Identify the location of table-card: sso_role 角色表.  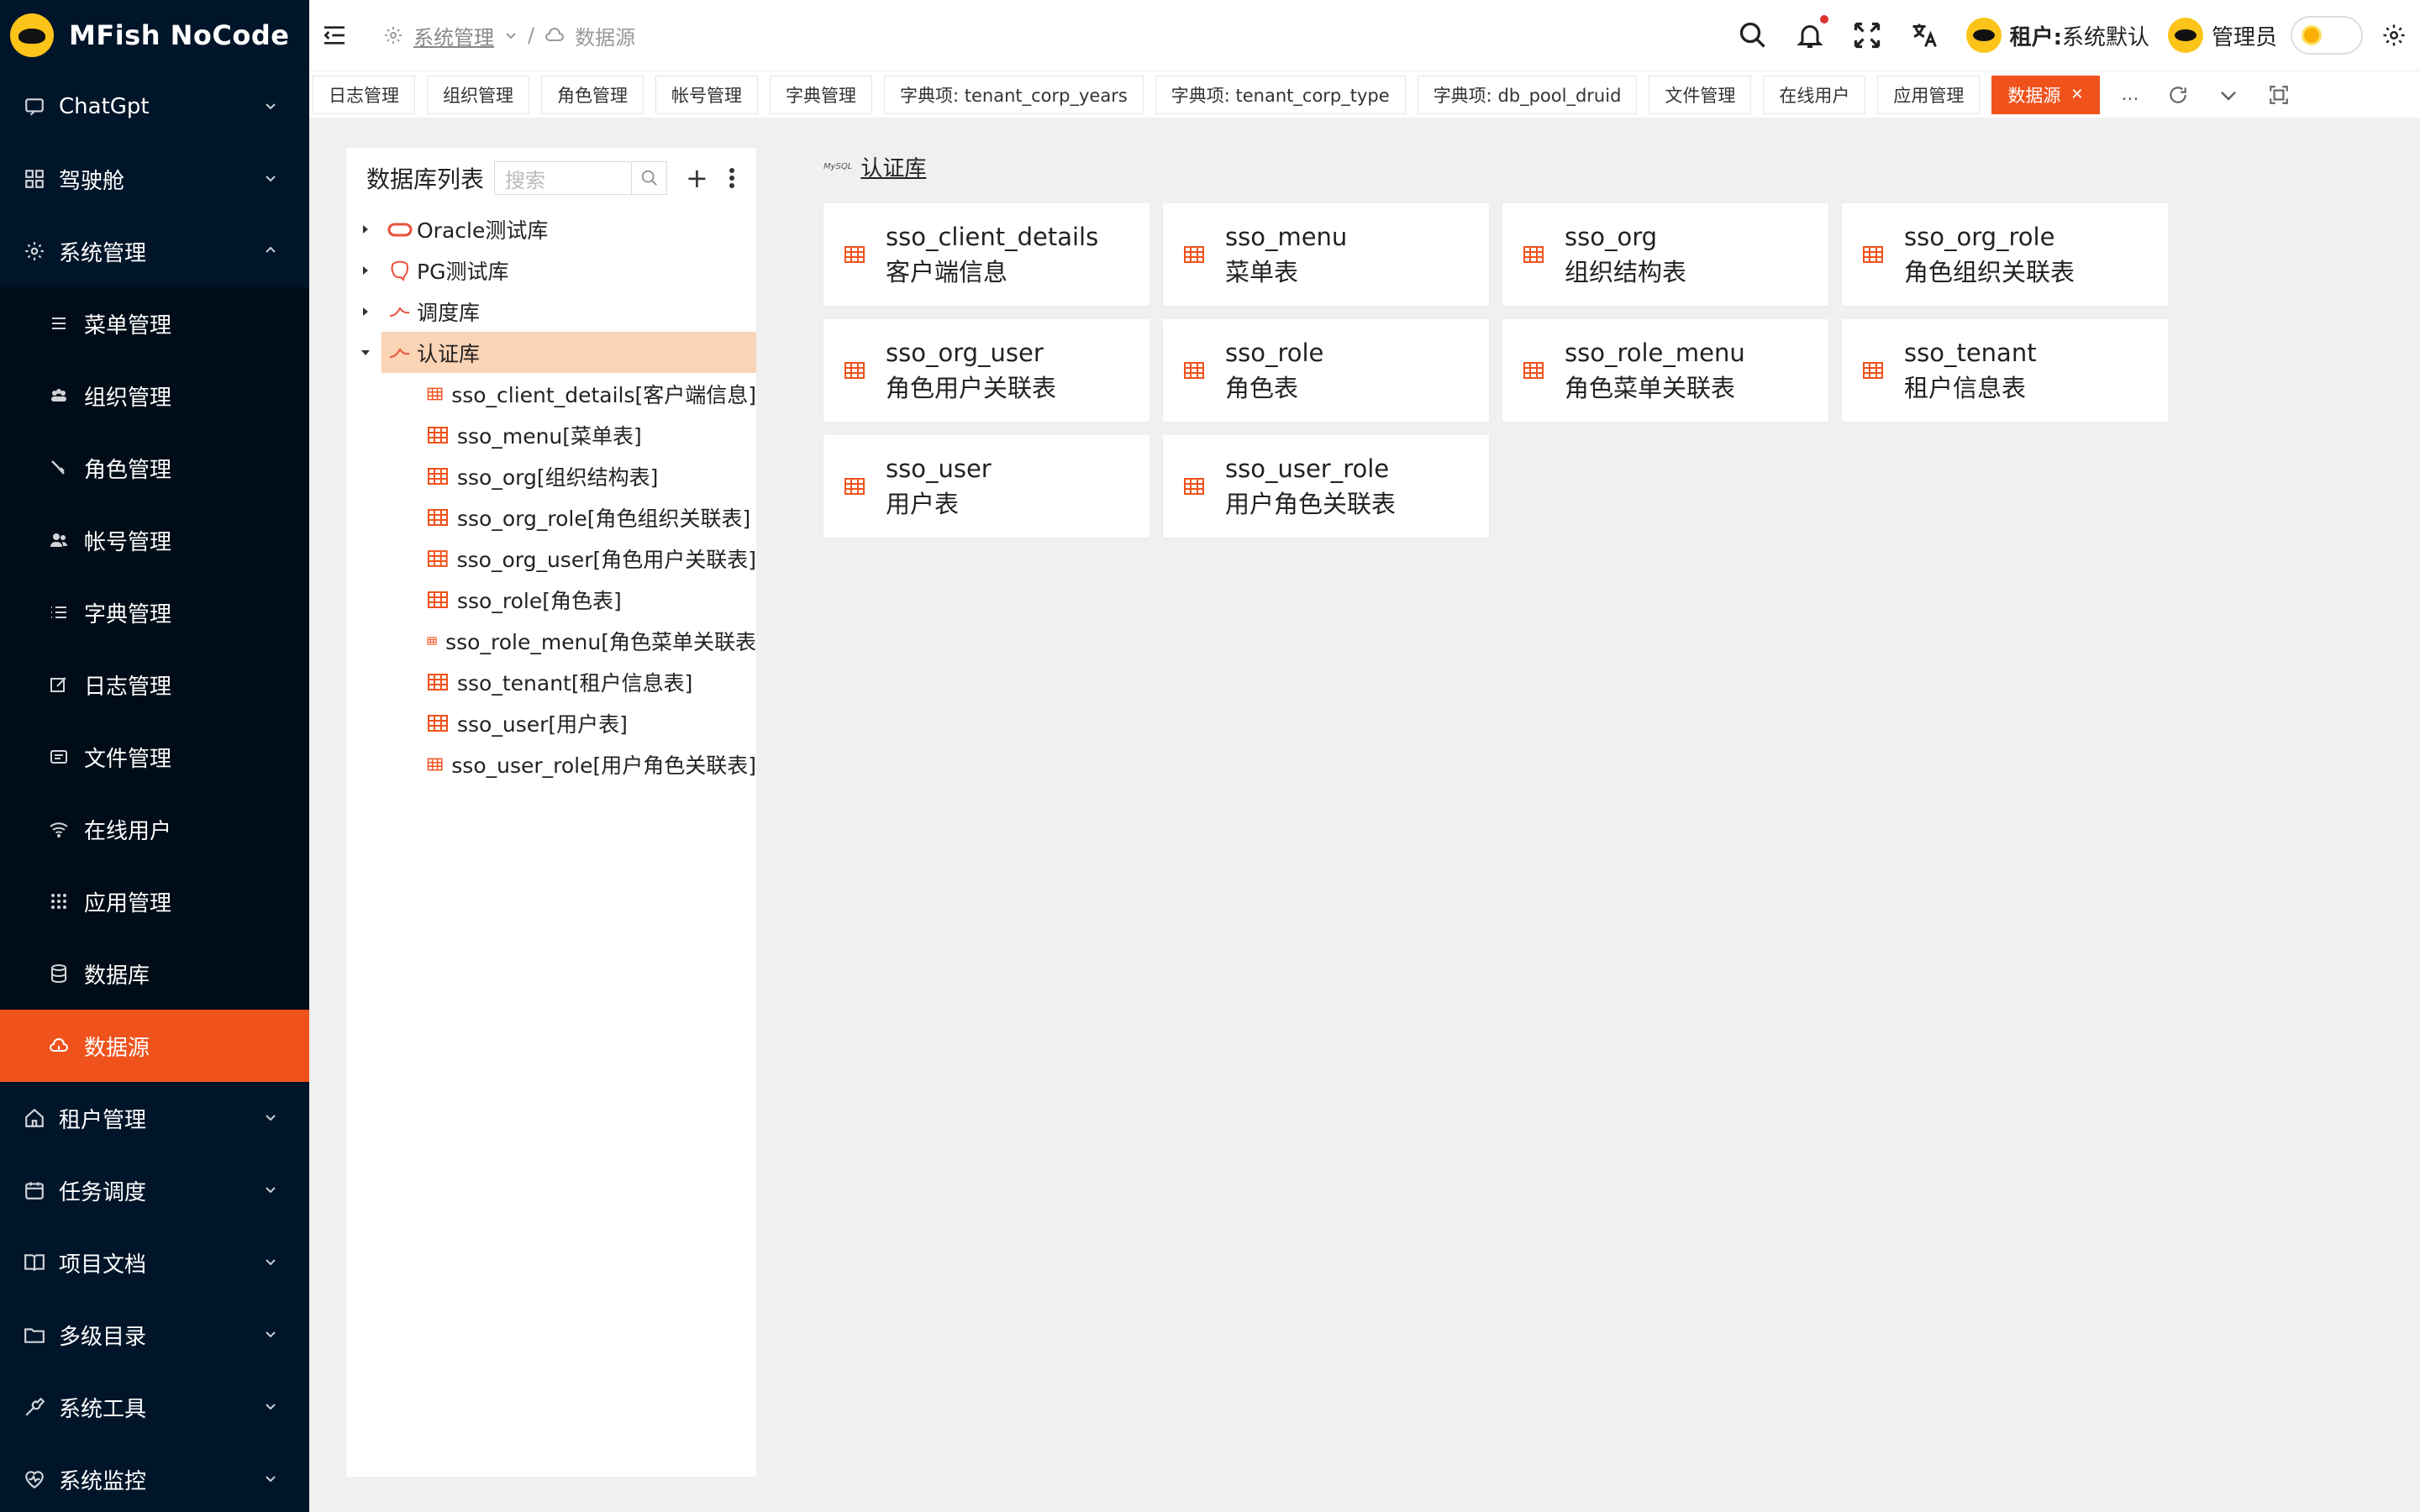
(1326, 370).